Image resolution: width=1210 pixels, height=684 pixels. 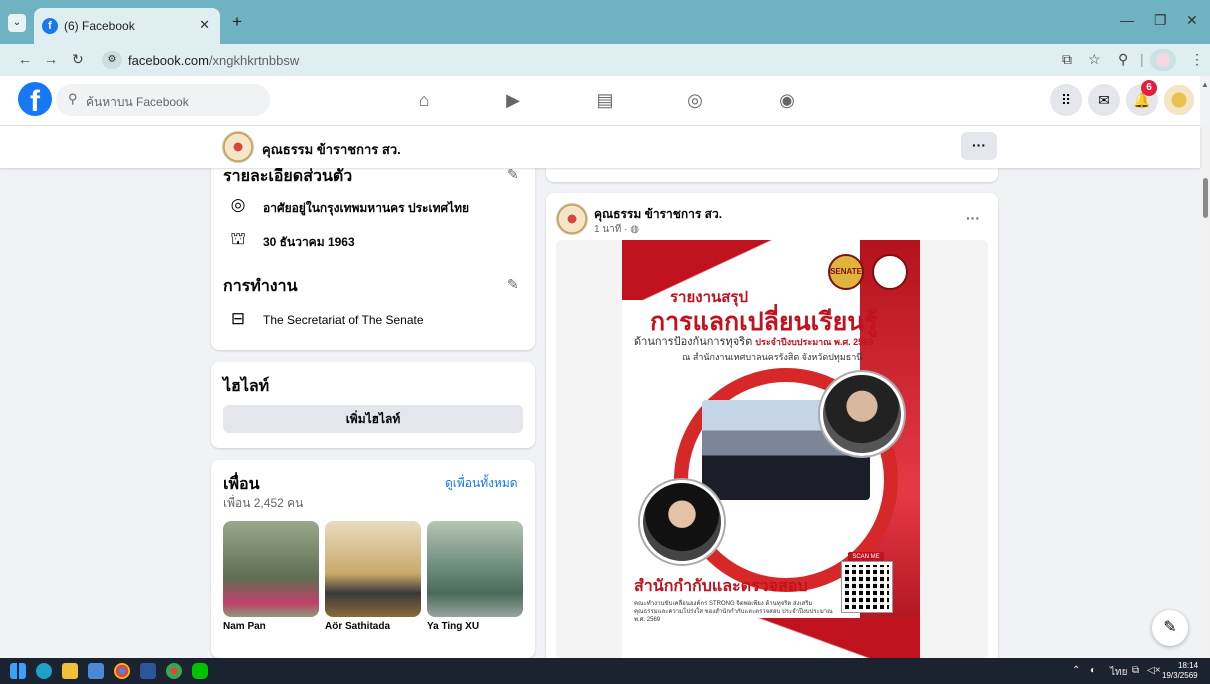 I want to click on url-text: facebook.com/xngkhkrtnbbsw, so click(x=214, y=60).